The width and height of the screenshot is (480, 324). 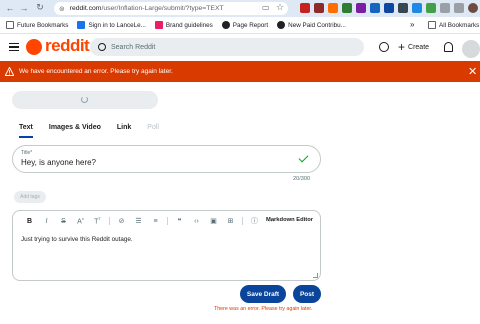 I want to click on heading-icon: TT, so click(x=97, y=220).